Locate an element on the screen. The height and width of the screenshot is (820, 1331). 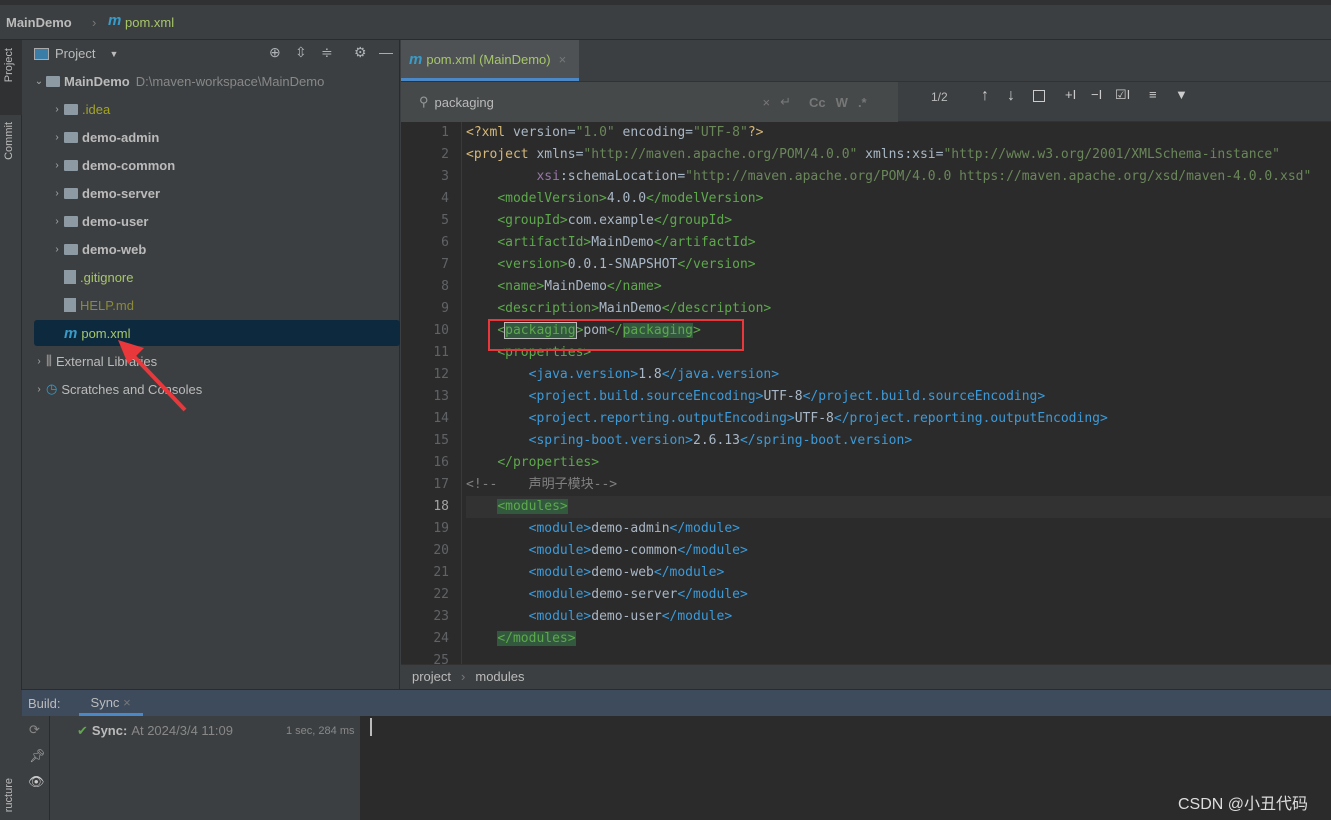
arrow-down-icon: ↓ is located at coordinates (1011, 96).